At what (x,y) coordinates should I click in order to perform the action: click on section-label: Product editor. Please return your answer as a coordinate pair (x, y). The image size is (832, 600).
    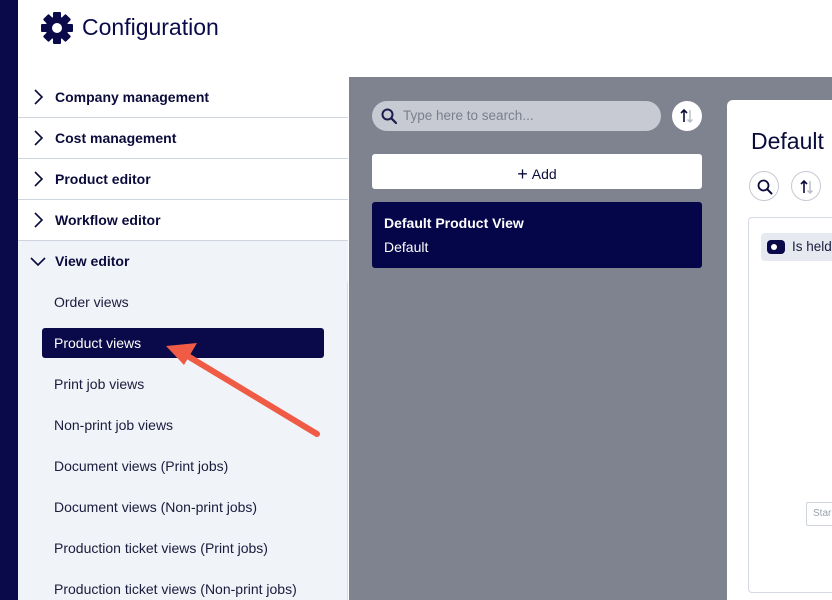
    Looking at the image, I should click on (103, 179).